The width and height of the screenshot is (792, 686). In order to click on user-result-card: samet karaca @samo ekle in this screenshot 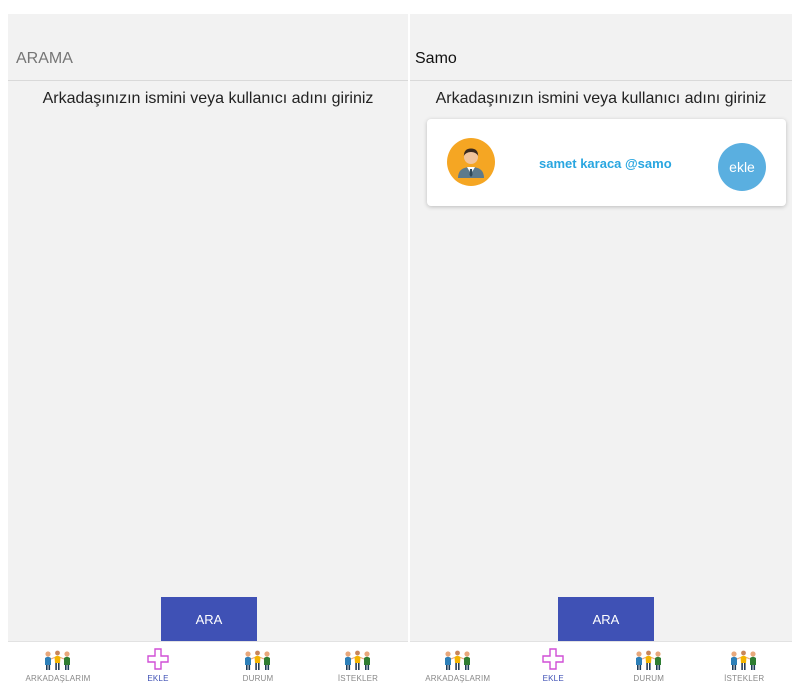, I will do `click(606, 162)`.